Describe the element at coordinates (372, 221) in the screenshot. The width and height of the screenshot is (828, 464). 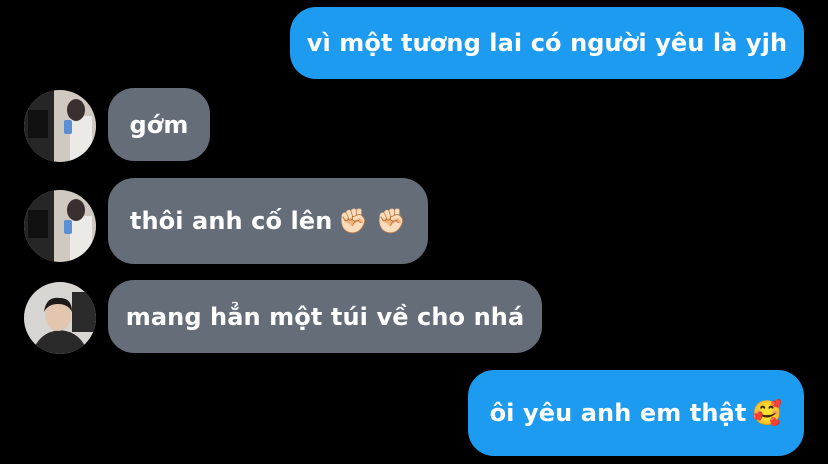
I see `fist-emoji-icon: ✊🏻 ✊🏻` at that location.